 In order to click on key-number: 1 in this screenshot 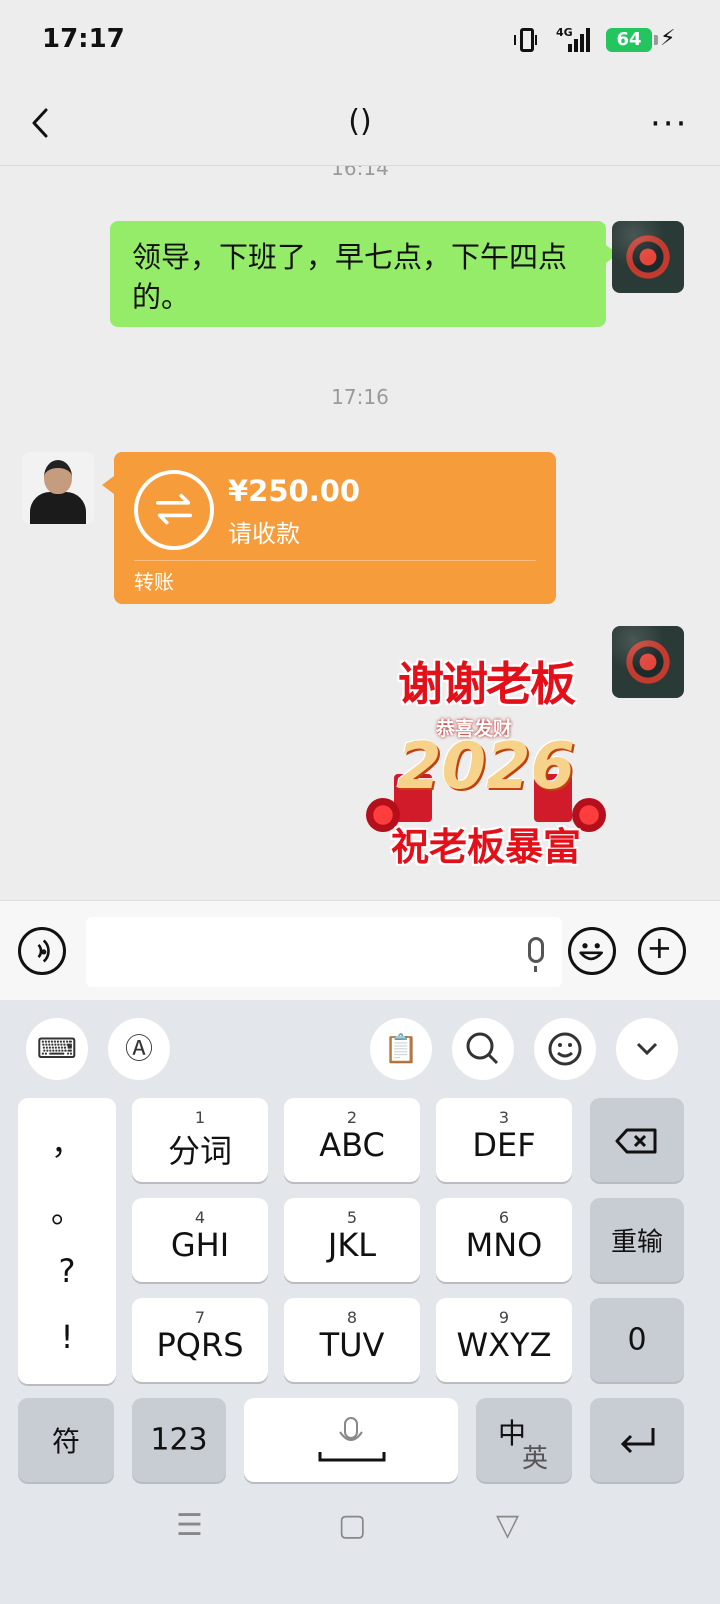, I will do `click(200, 1117)`.